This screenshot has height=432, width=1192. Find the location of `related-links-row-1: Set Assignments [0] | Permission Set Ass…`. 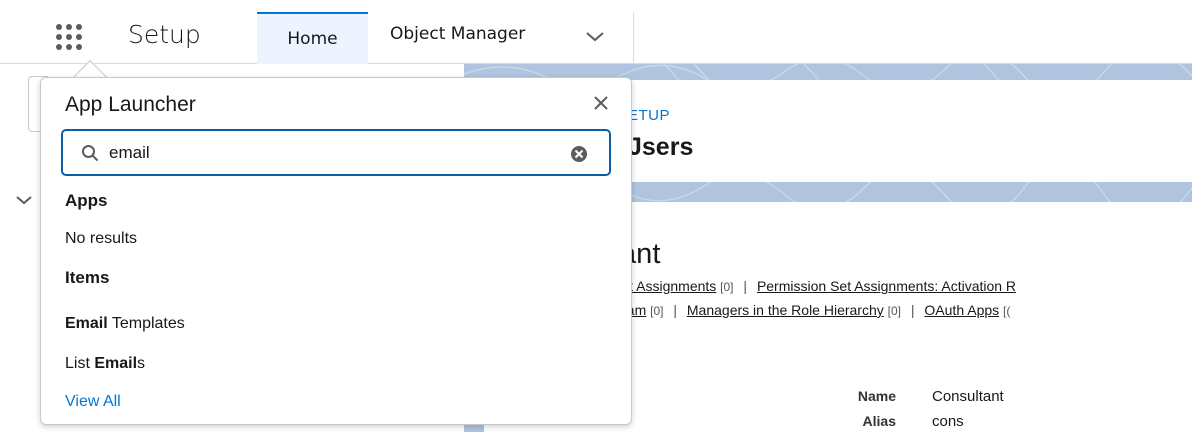

related-links-row-1: Set Assignments [0] | Permission Set Ass… is located at coordinates (814, 286).